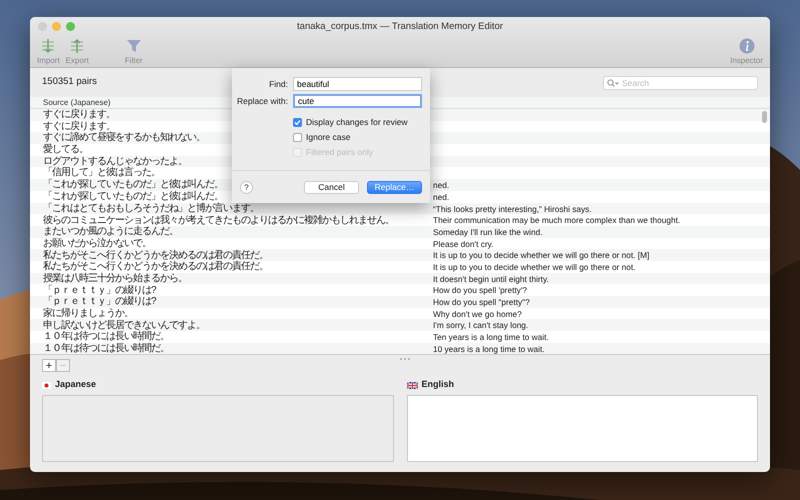 This screenshot has height=500, width=800. What do you see at coordinates (65, 150) in the screenshot?
I see `source-cell: 愛してる。` at bounding box center [65, 150].